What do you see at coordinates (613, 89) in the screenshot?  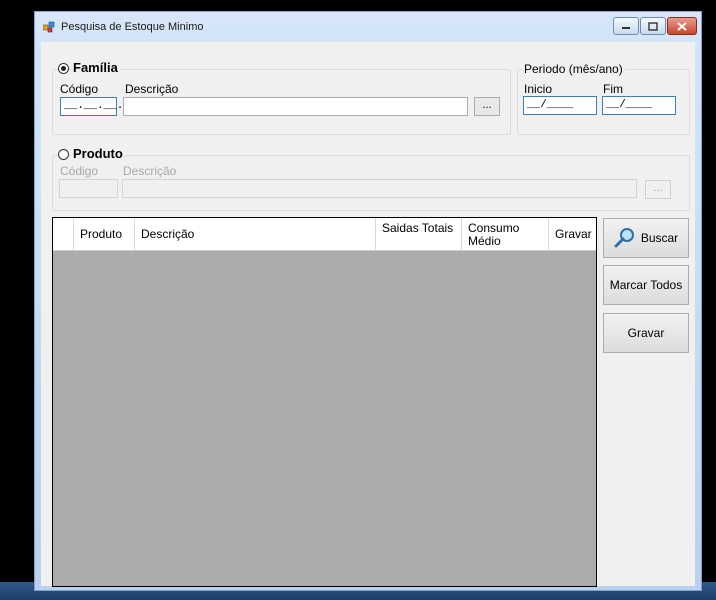 I see `periodo-fim-label: Fim` at bounding box center [613, 89].